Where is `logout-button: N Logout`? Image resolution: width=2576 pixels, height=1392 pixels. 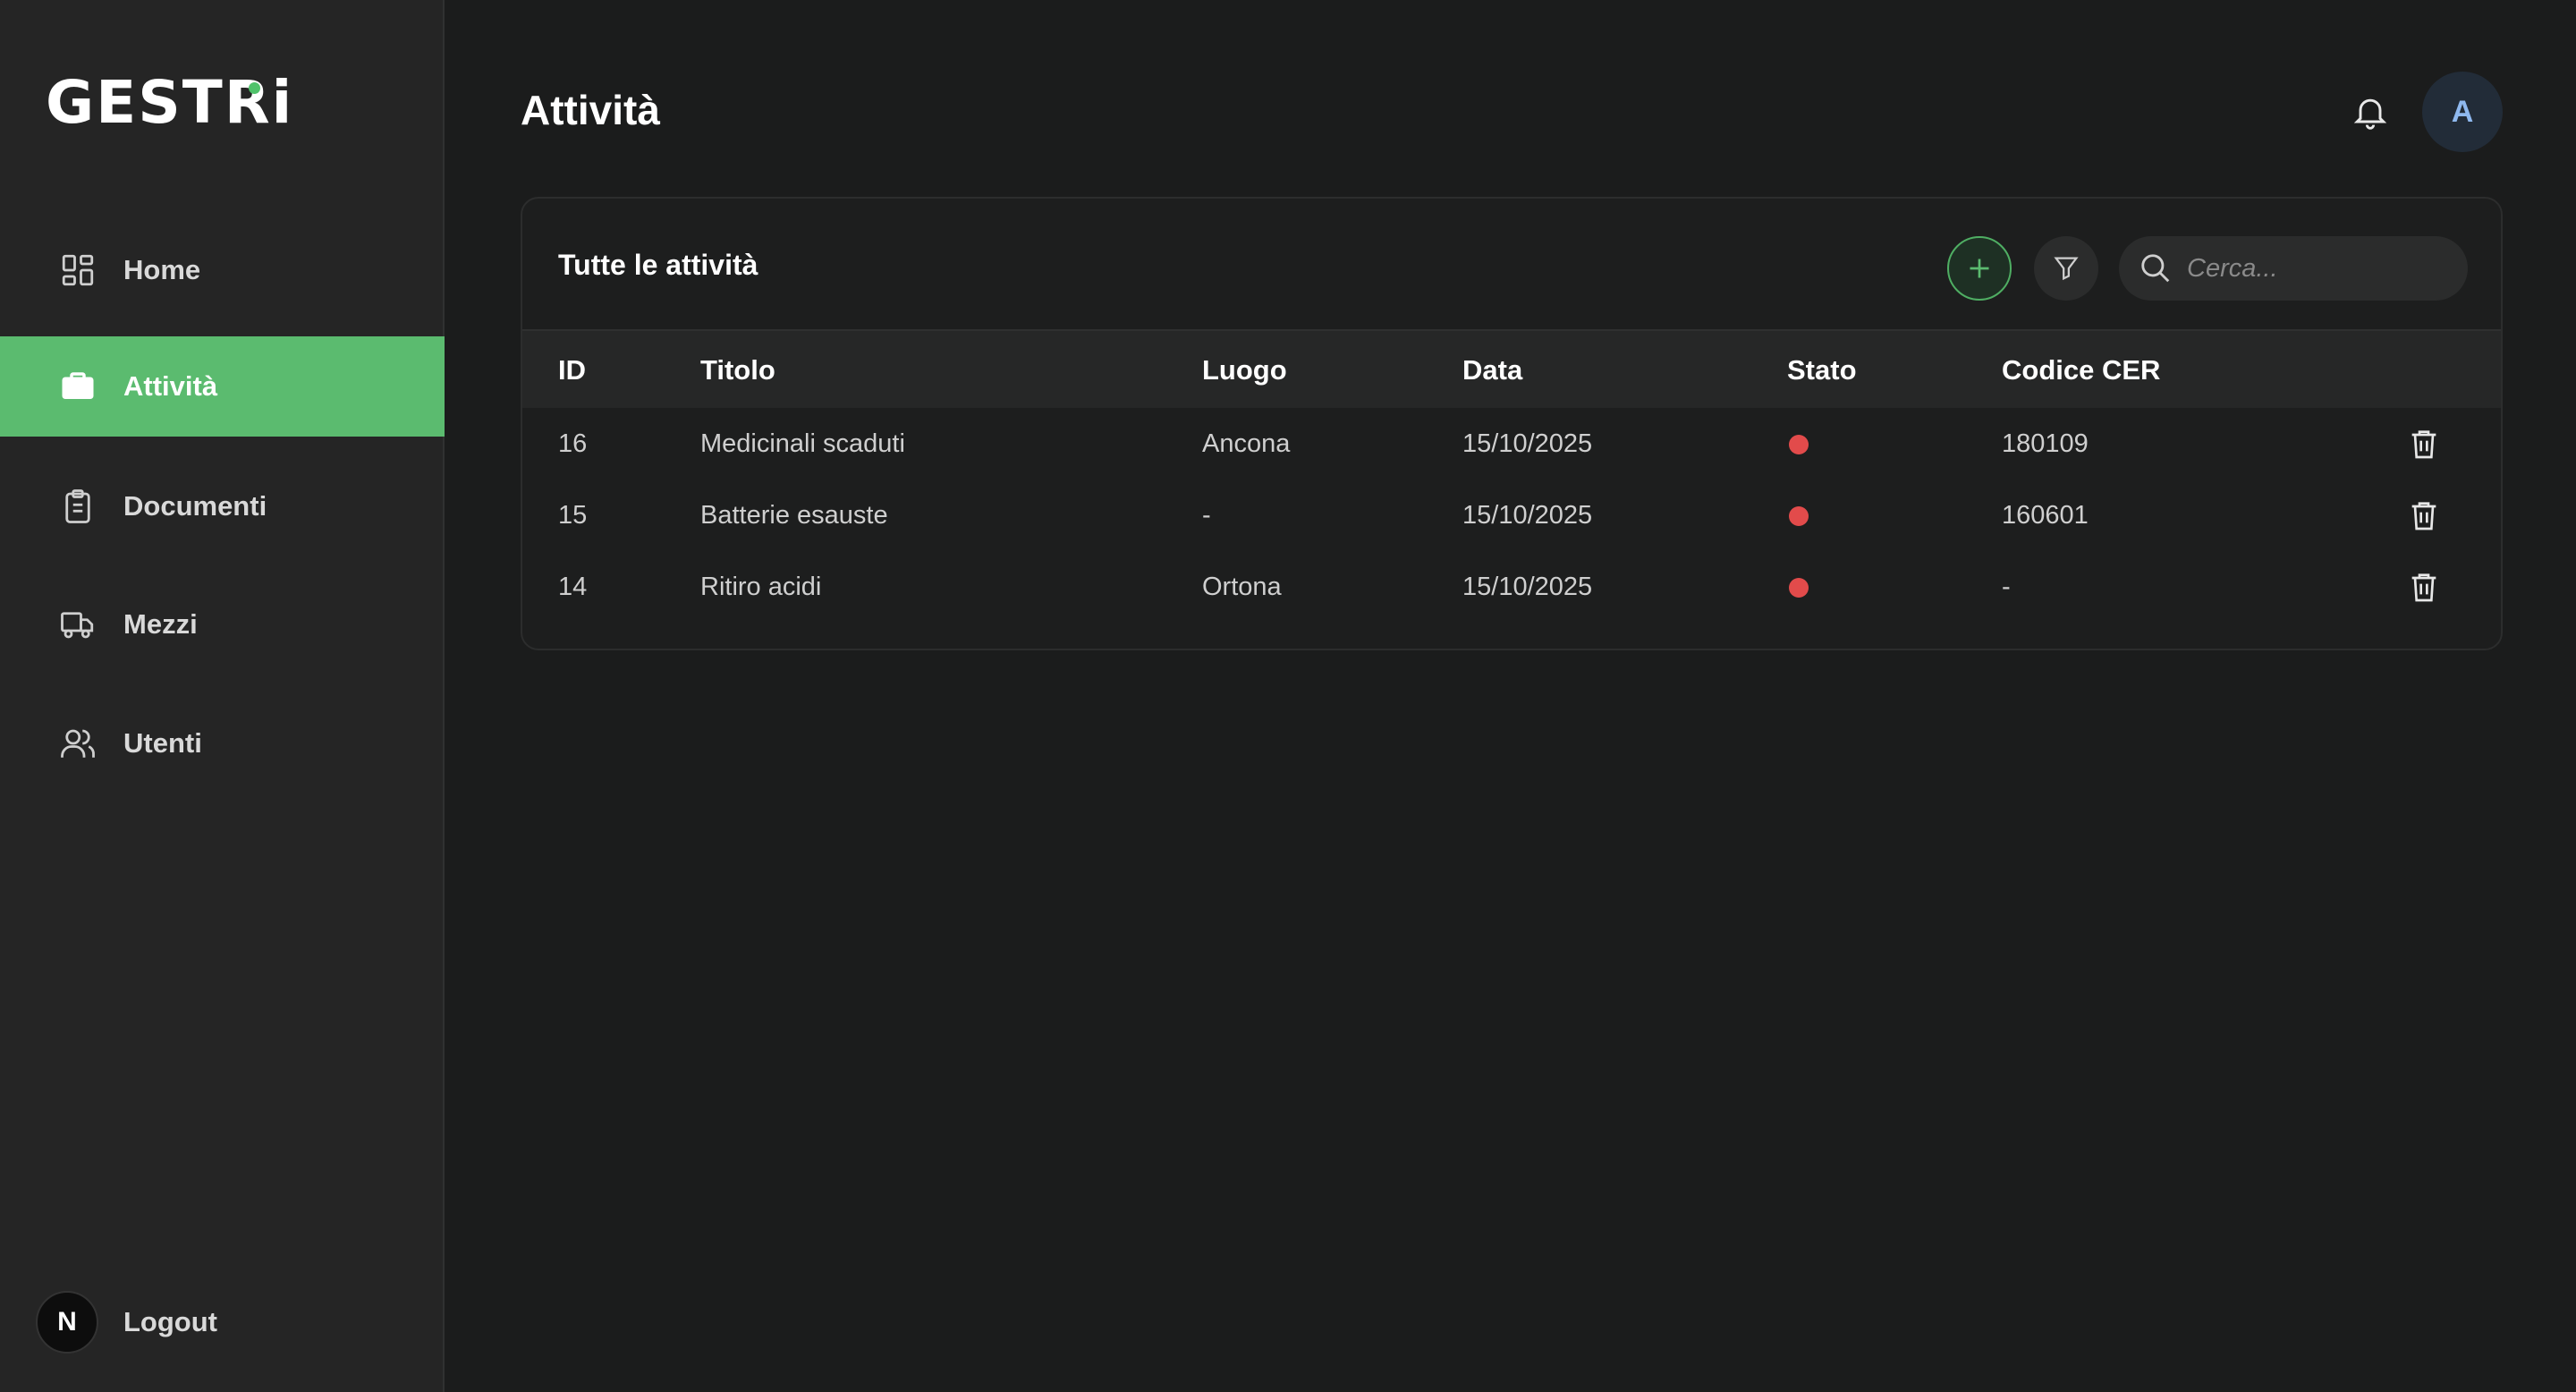 logout-button: N Logout is located at coordinates (126, 1322).